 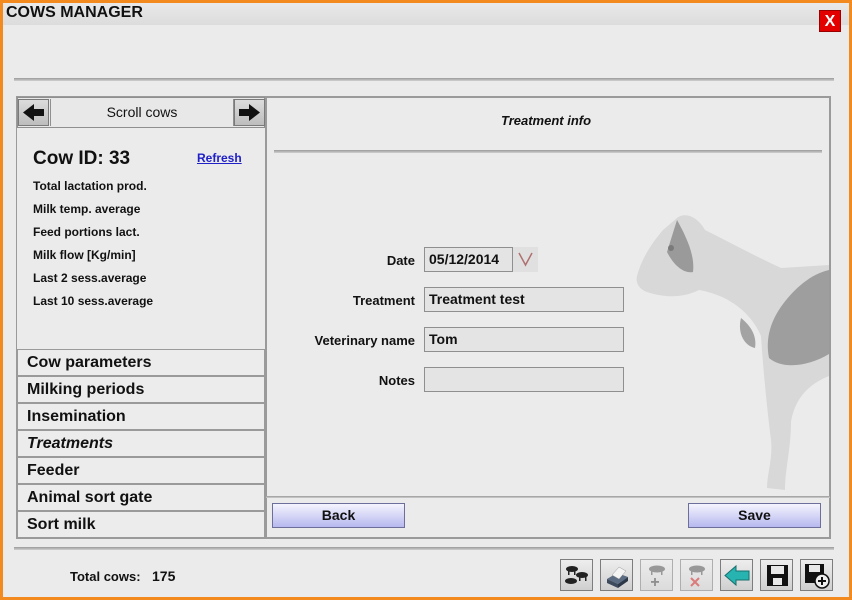 I want to click on print-button, so click(x=616, y=575).